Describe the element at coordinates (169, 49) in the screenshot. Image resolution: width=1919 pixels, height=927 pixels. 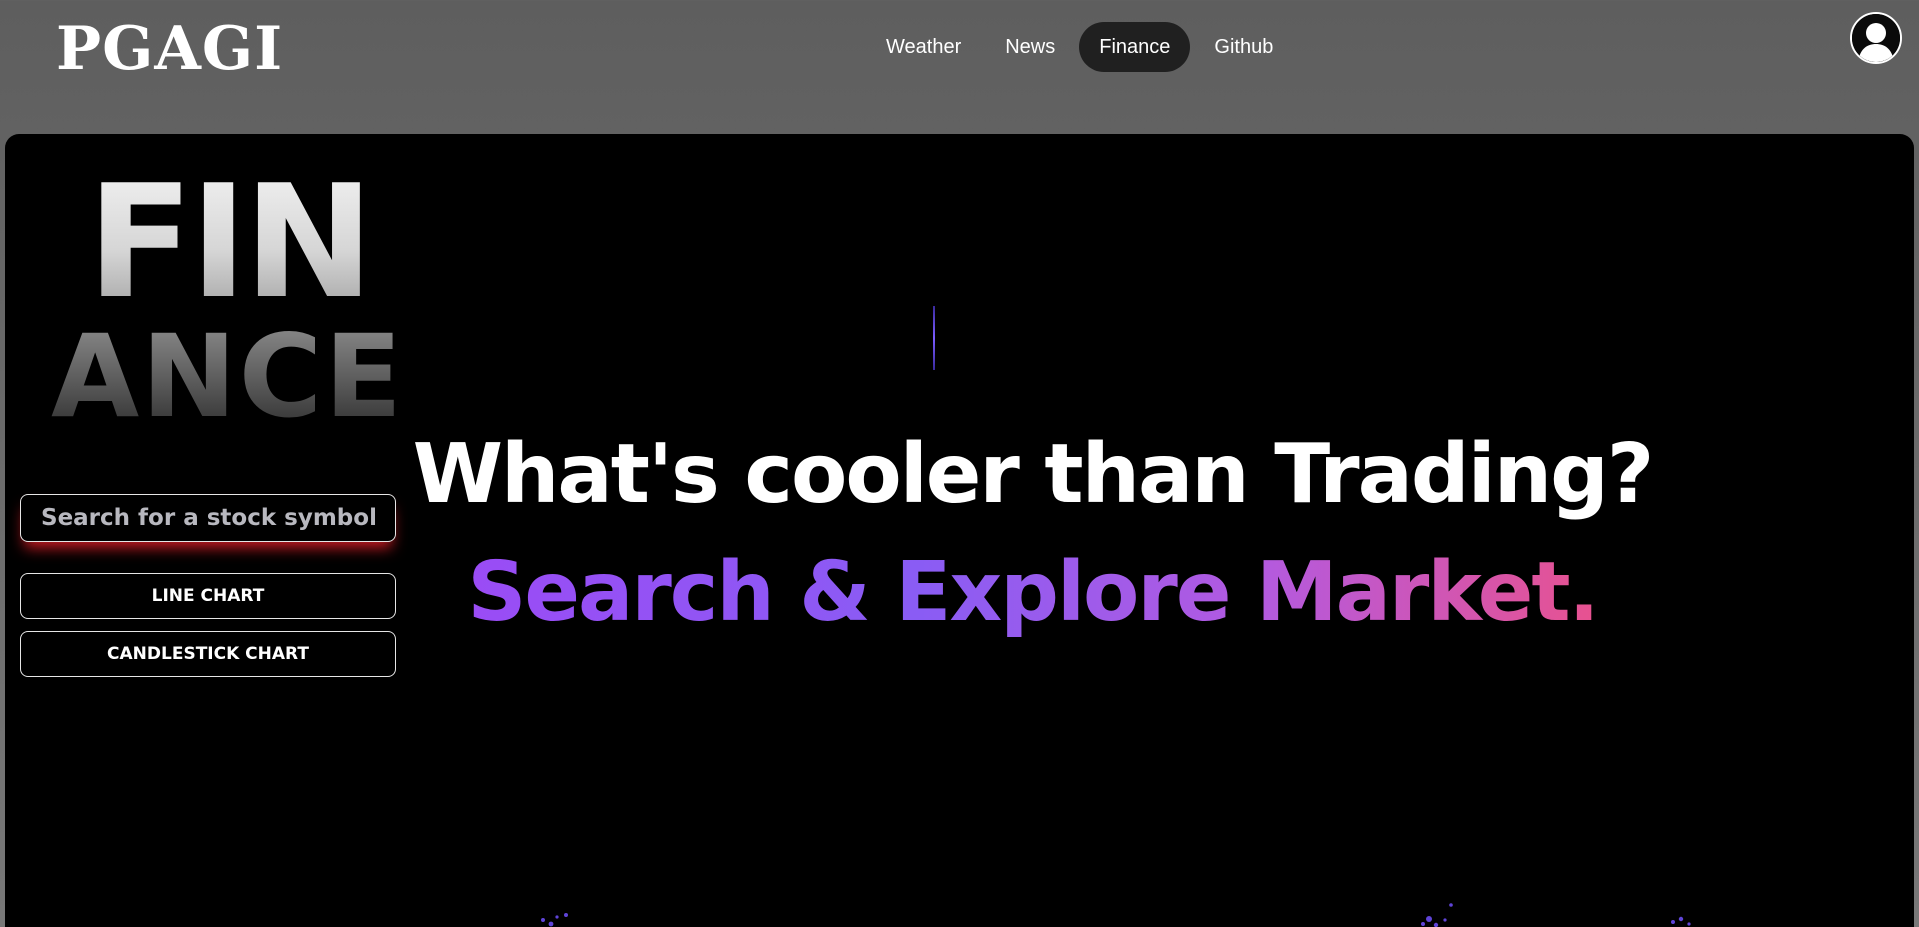
I see `site-logo: PGAGI` at that location.